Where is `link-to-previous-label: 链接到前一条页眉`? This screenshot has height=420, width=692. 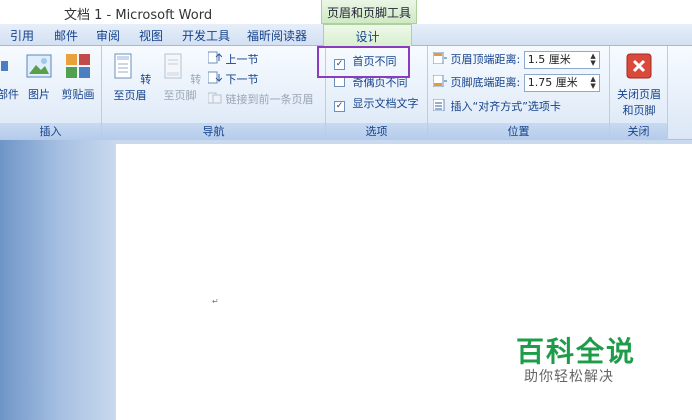
link-to-previous-label: 链接到前一条页眉 is located at coordinates (269, 99).